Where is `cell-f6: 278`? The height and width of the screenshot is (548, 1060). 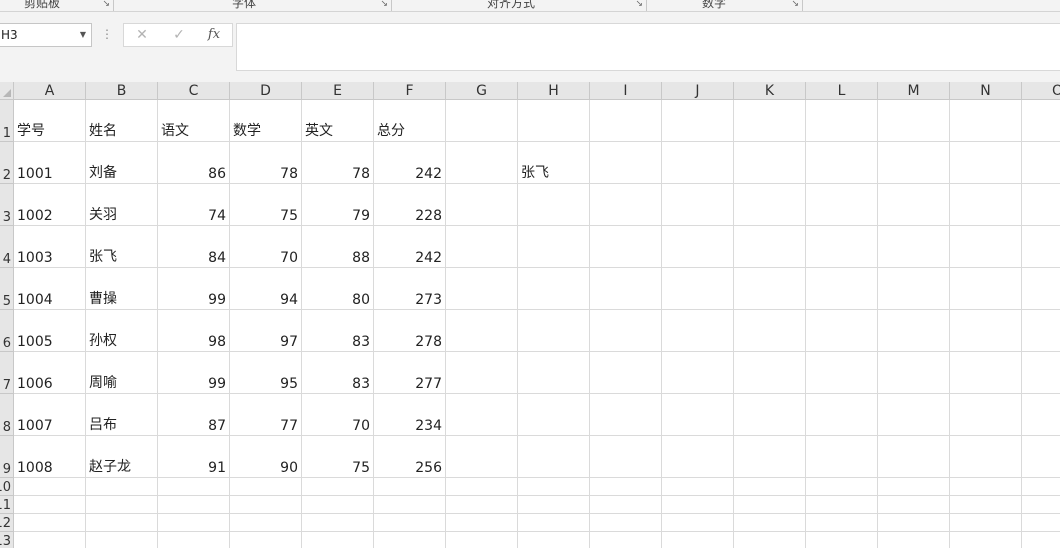
cell-f6: 278 is located at coordinates (410, 331).